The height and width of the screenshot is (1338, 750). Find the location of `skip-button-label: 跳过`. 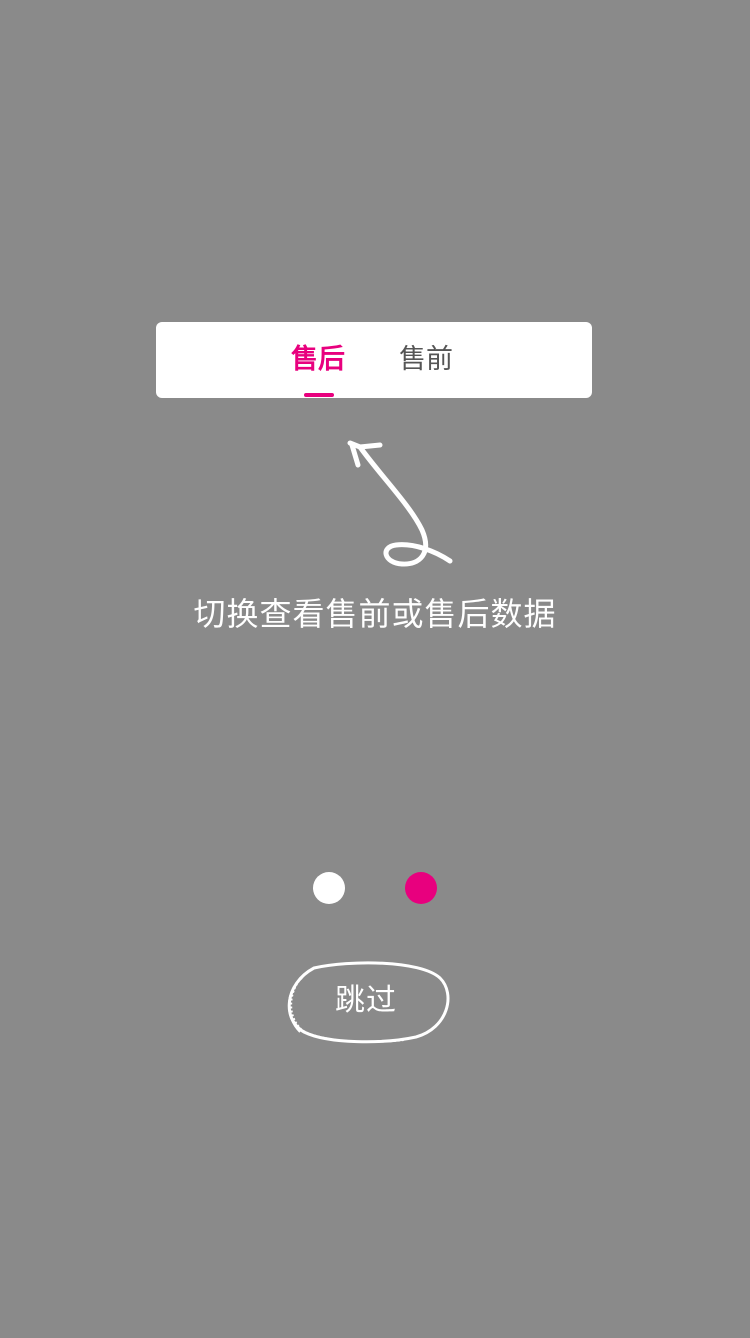

skip-button-label: 跳过 is located at coordinates (366, 1000).